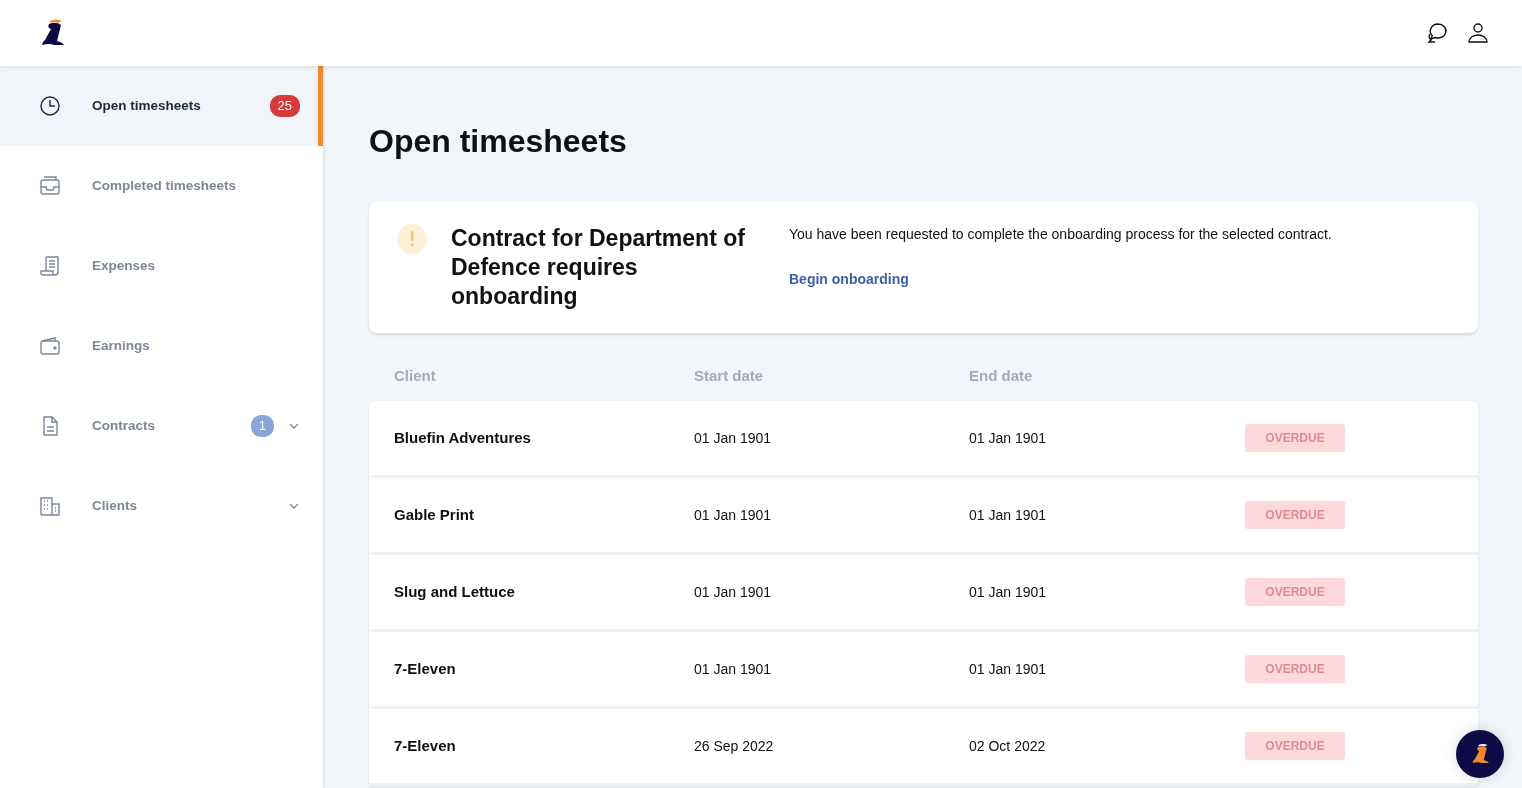 The width and height of the screenshot is (1522, 788). Describe the element at coordinates (161, 266) in the screenshot. I see `sidebar-item: Expenses` at that location.